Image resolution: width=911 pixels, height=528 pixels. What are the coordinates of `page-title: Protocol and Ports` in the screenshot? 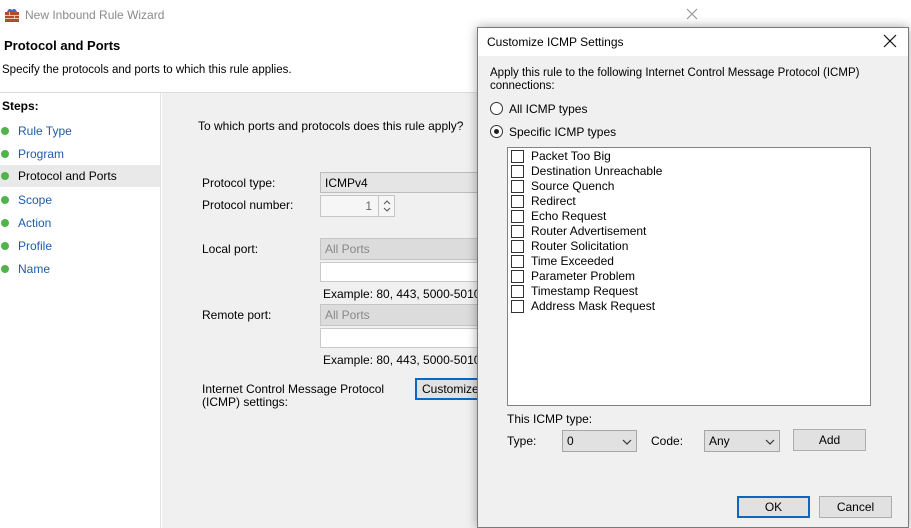 It's located at (62, 45).